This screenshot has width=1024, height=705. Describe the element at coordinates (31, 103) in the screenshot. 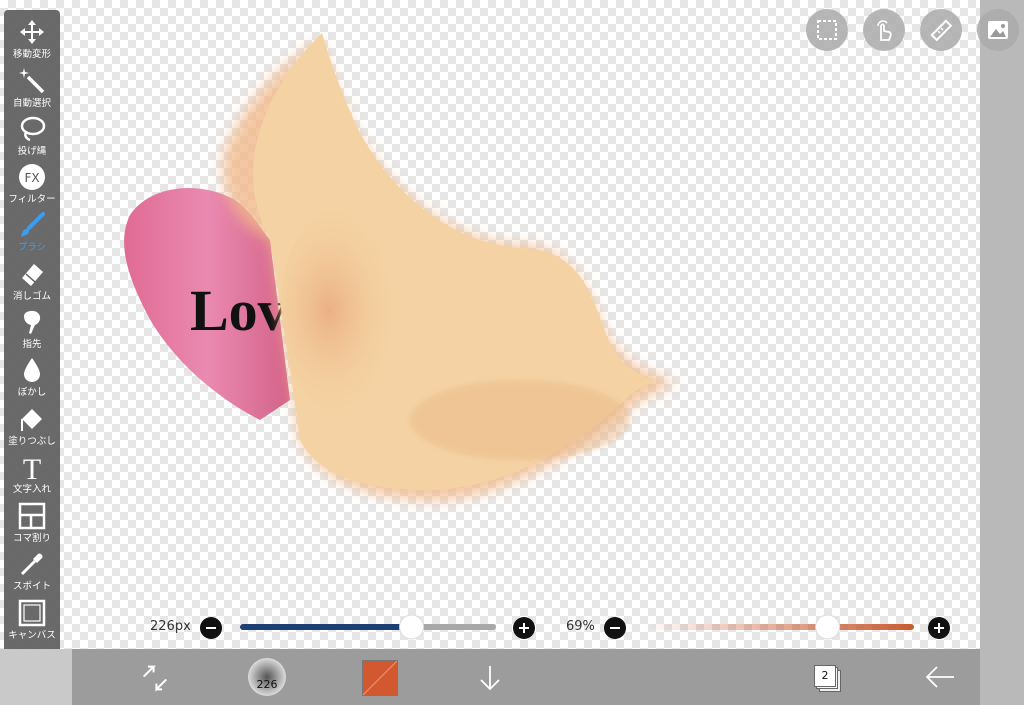

I see `tool-label: 自動選択` at that location.